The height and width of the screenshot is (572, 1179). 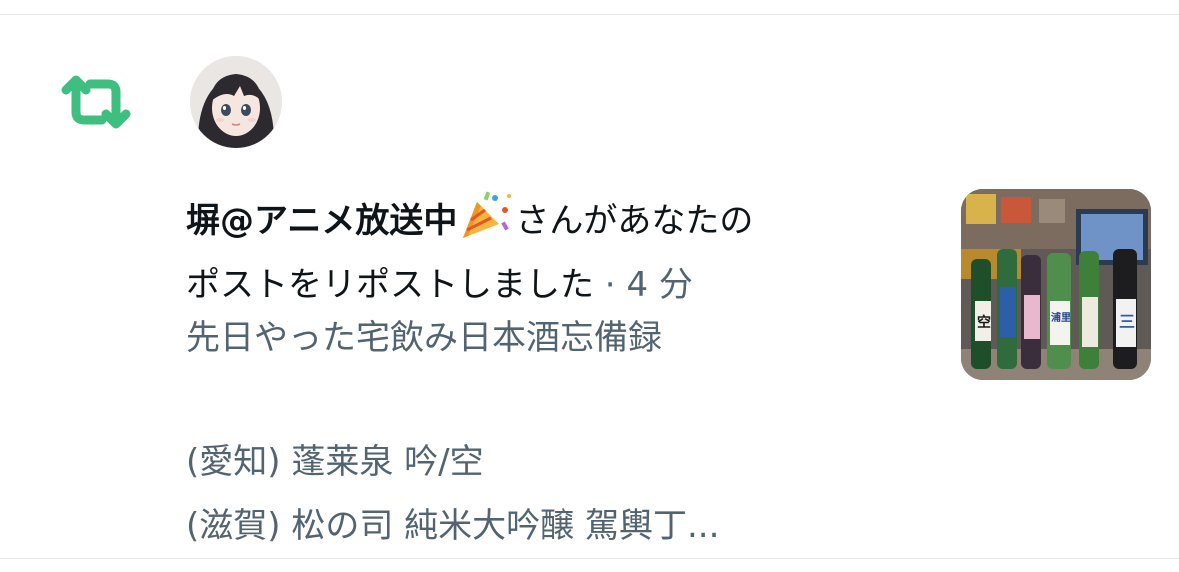 What do you see at coordinates (321, 221) in the screenshot?
I see `user-name: 塀@アニメ放送中` at bounding box center [321, 221].